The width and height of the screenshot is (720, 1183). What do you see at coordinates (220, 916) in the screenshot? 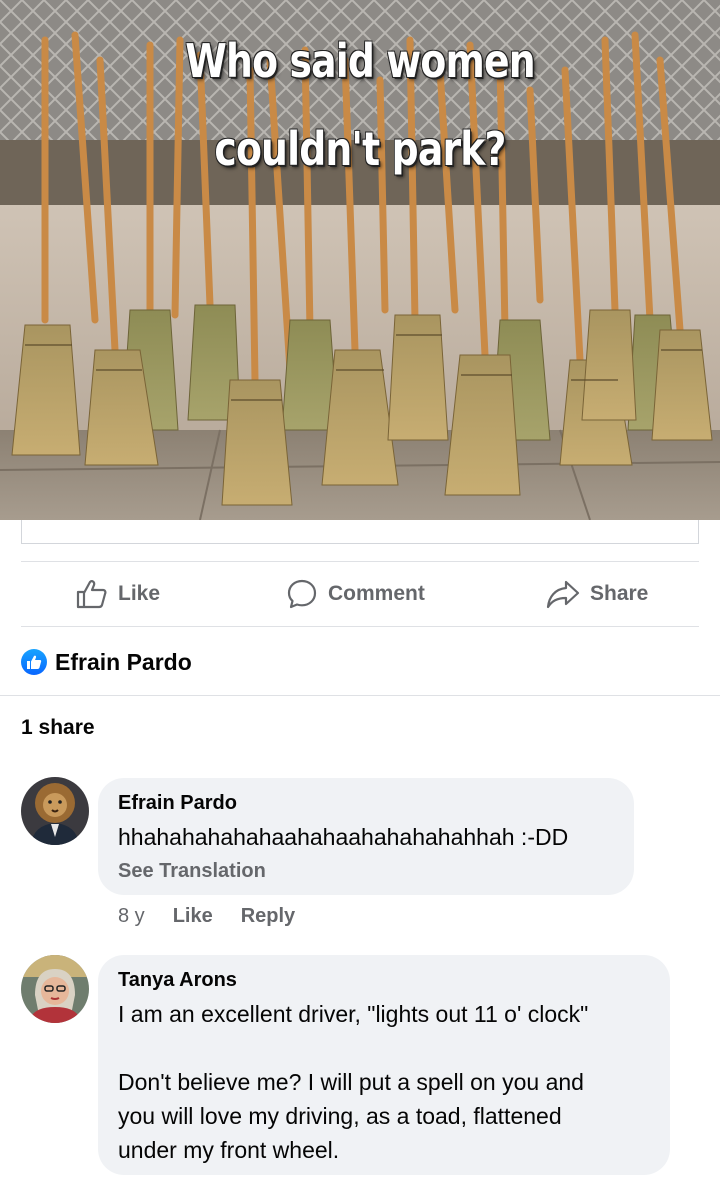
I see `comment-meta: 8 y Like Reply` at bounding box center [220, 916].